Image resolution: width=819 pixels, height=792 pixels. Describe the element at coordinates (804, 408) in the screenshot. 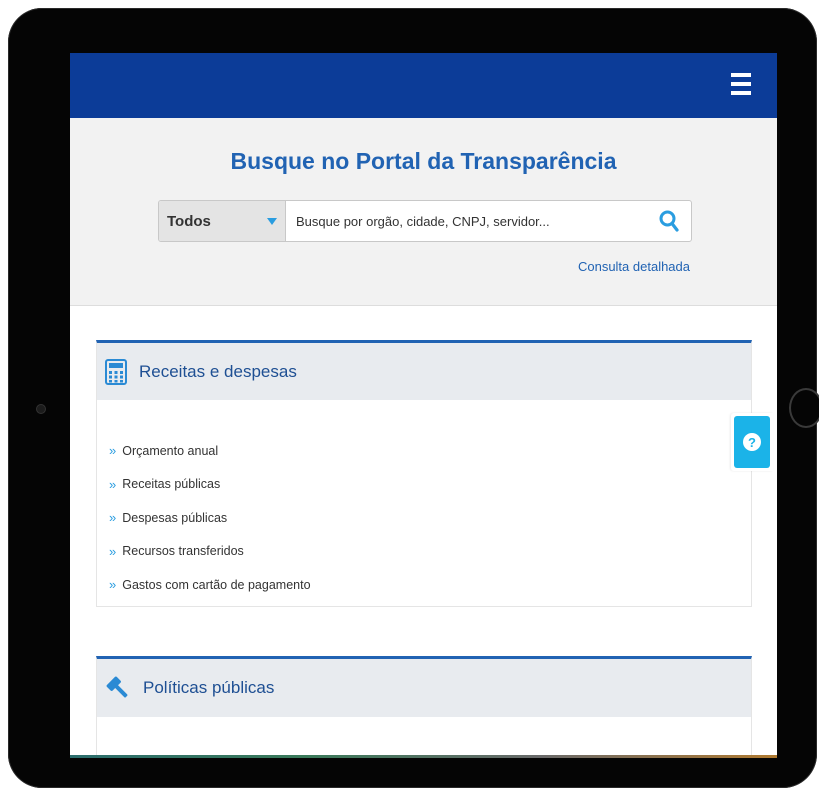

I see `tablet-home-button` at that location.